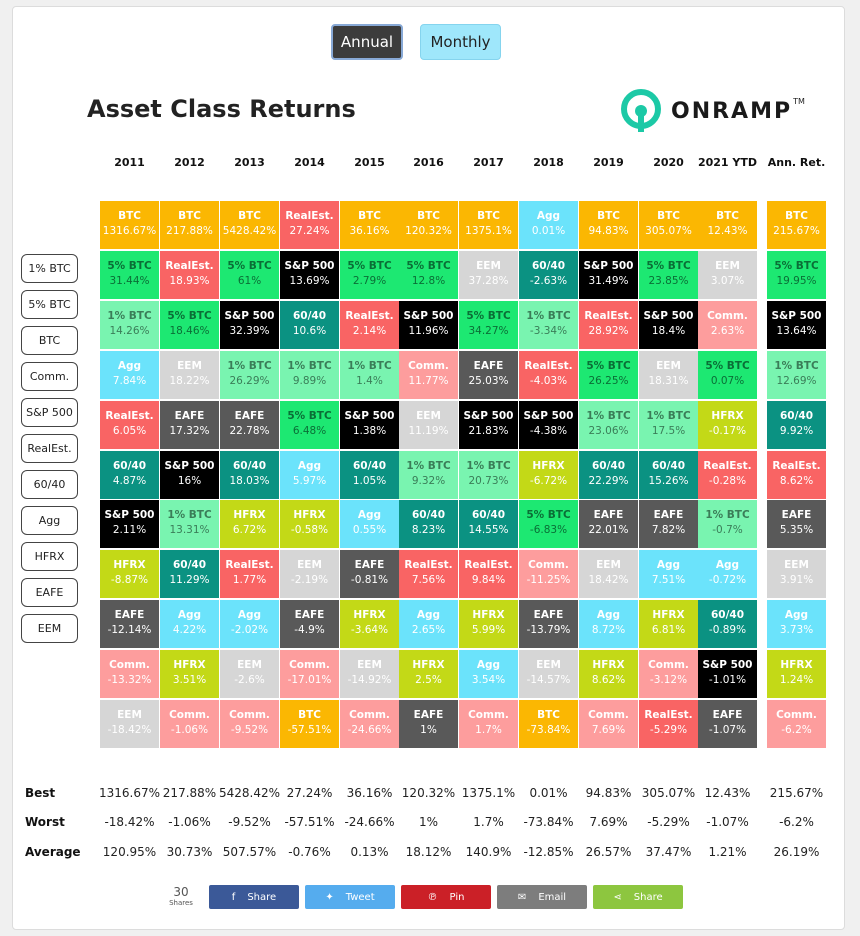 This screenshot has width=860, height=936. What do you see at coordinates (49, 268) in the screenshot?
I see `legend-filter-button: 1% BTC` at bounding box center [49, 268].